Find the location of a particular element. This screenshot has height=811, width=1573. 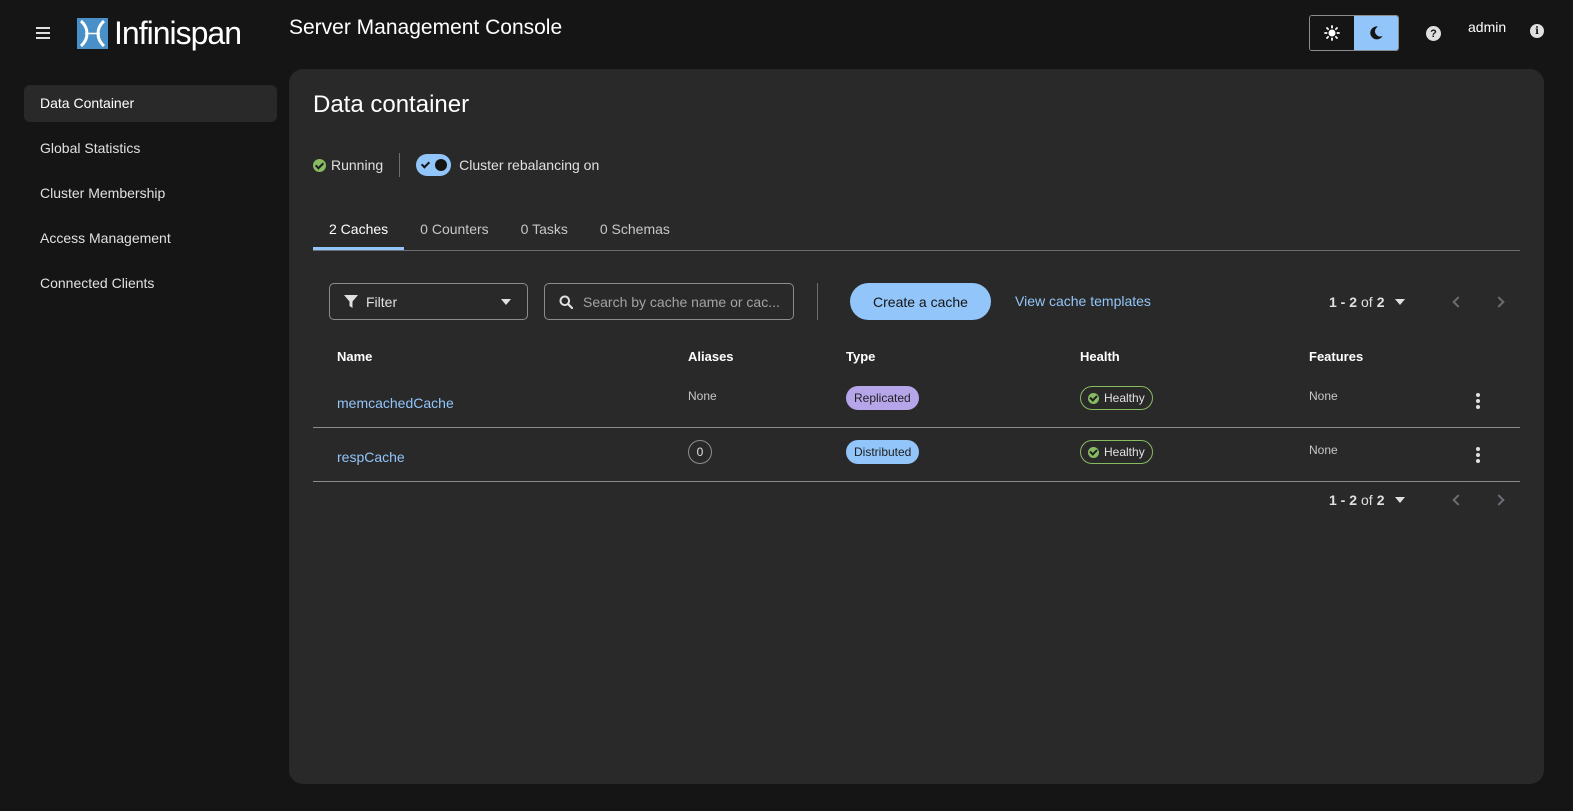

column-header-aliases: Aliases is located at coordinates (711, 356).